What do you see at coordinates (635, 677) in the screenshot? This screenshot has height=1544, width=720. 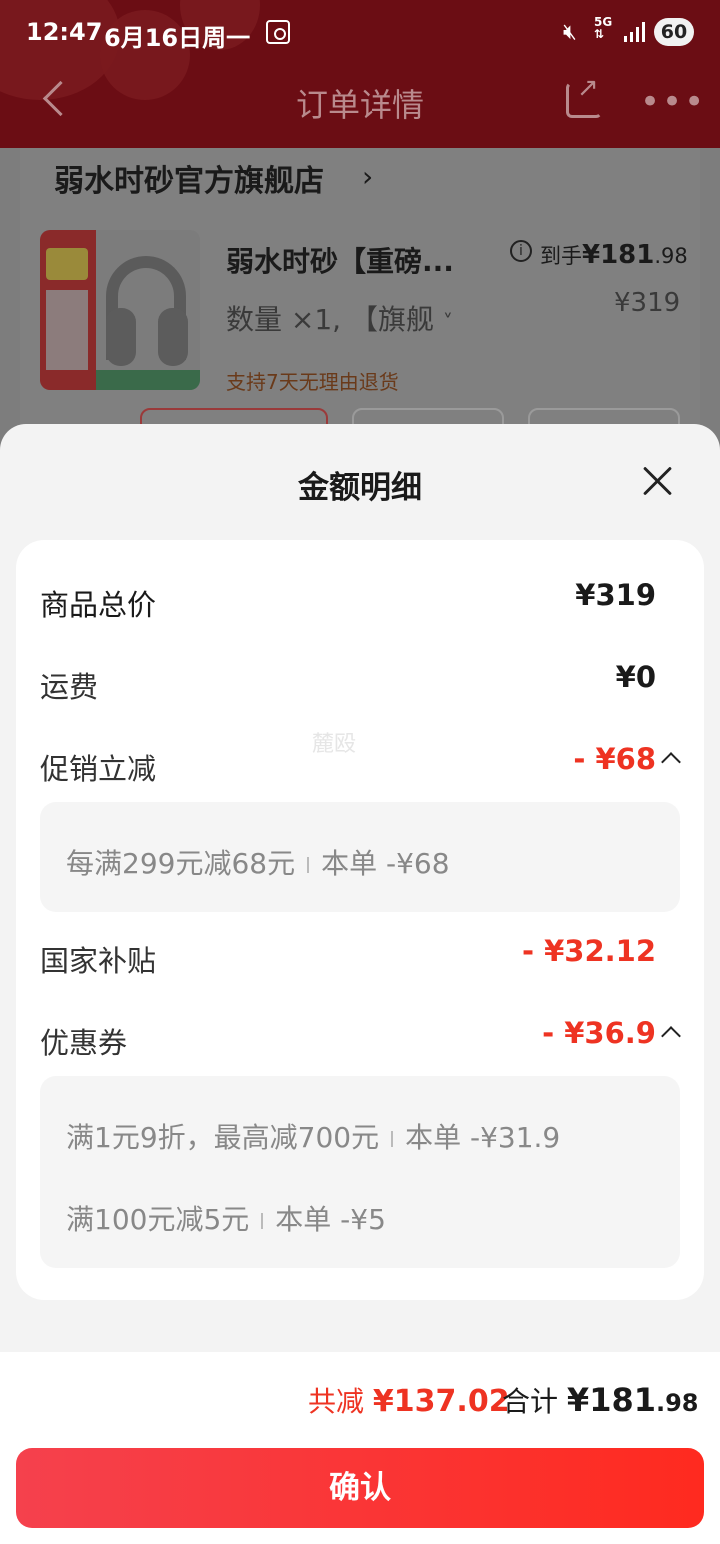 I see `shipping-value: ¥0` at bounding box center [635, 677].